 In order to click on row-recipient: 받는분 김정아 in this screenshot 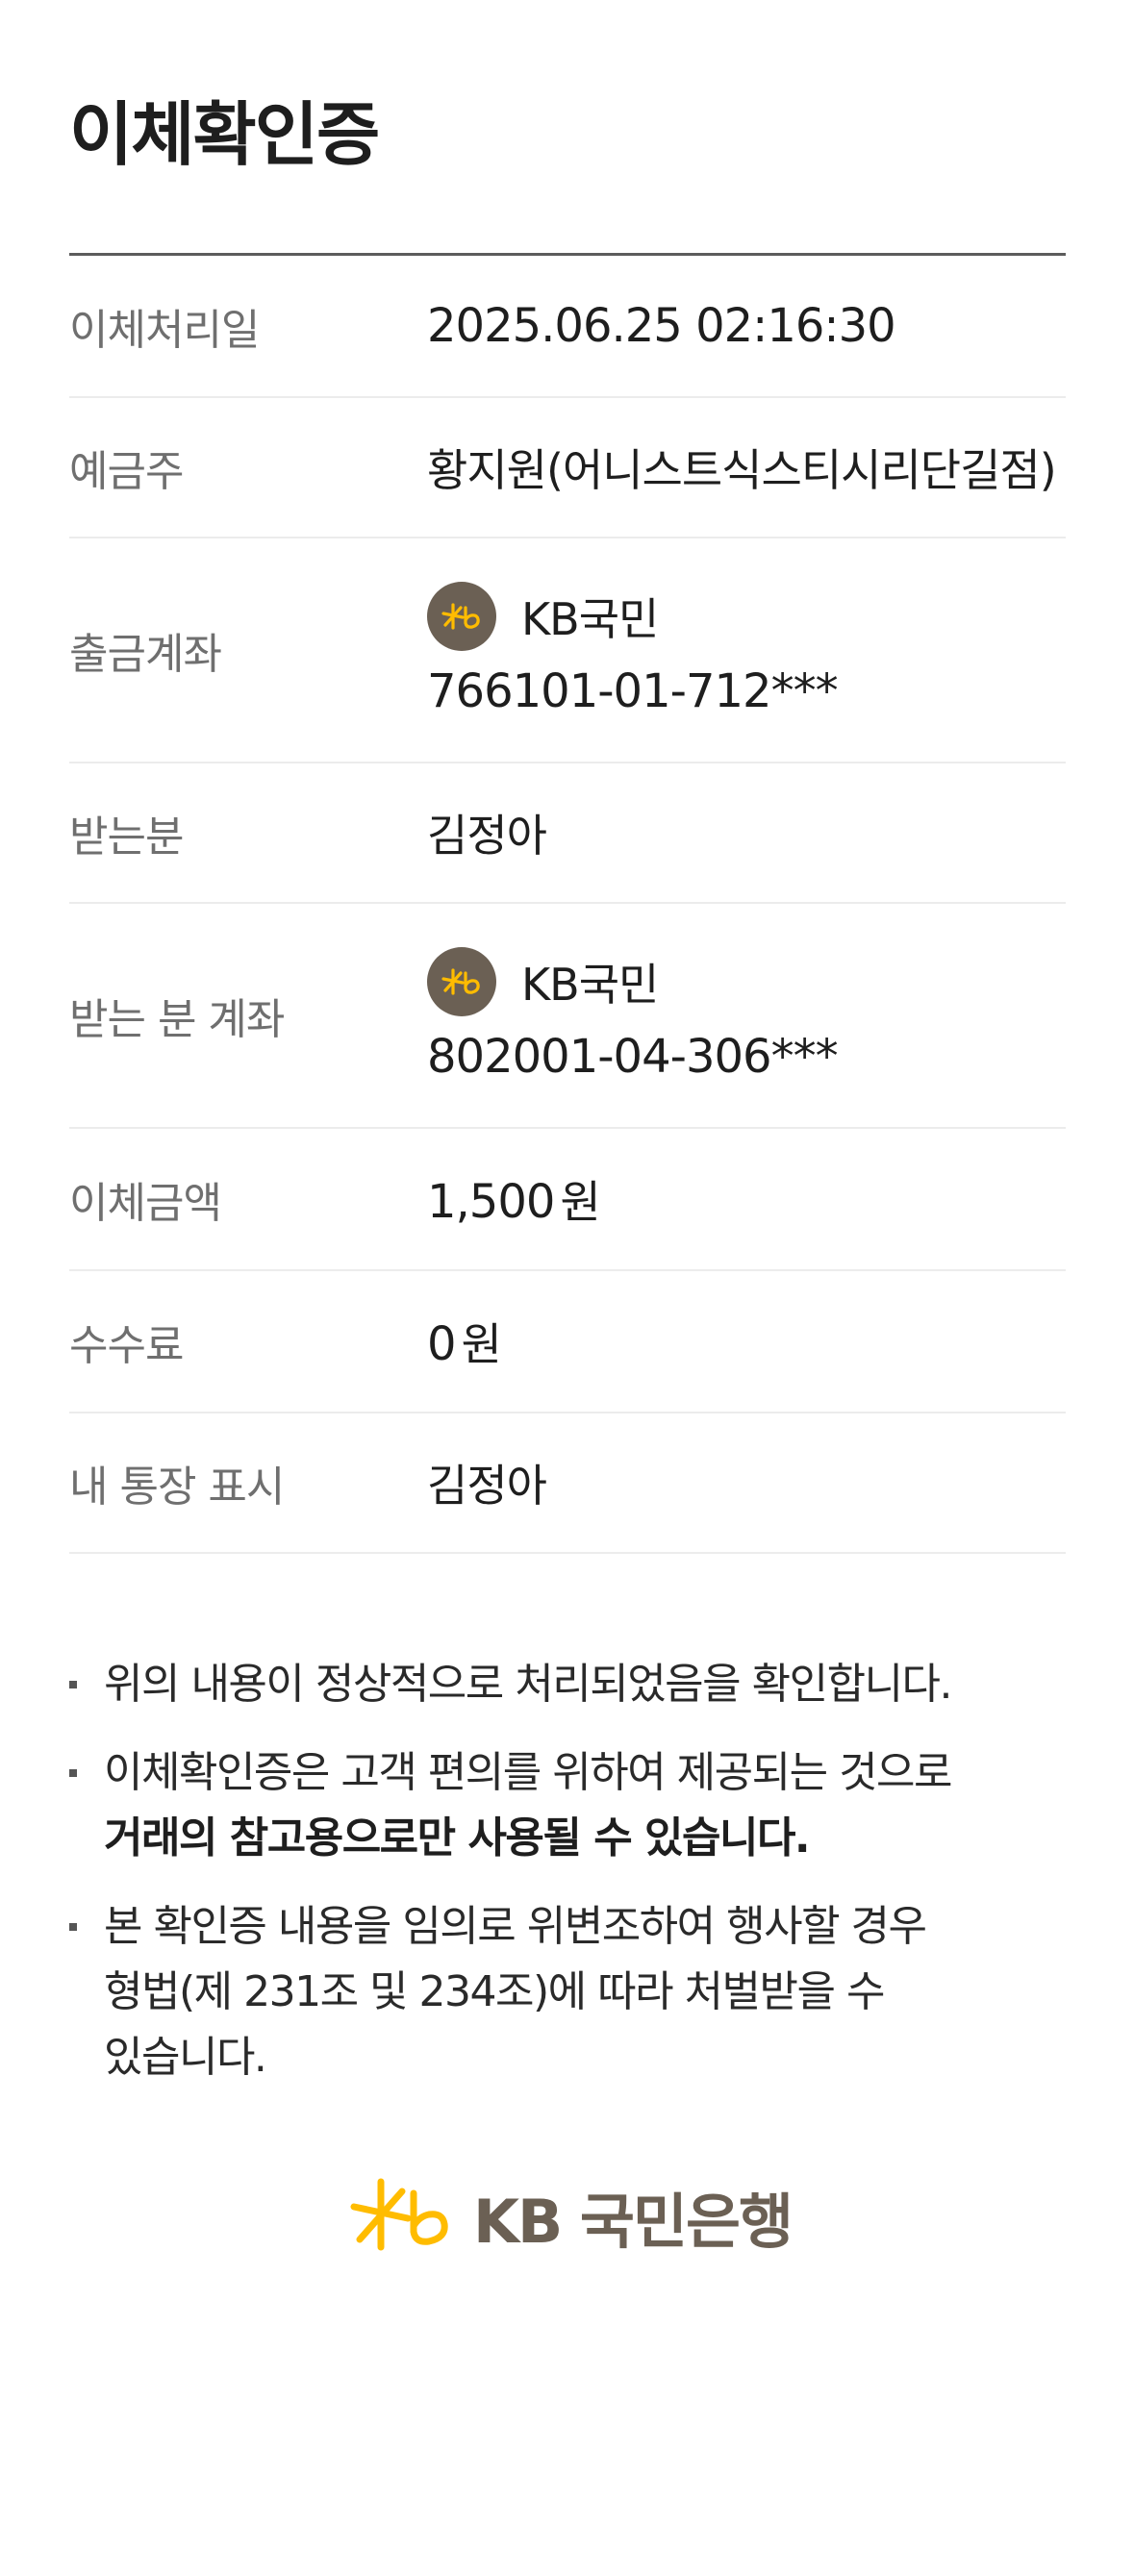, I will do `click(568, 833)`.